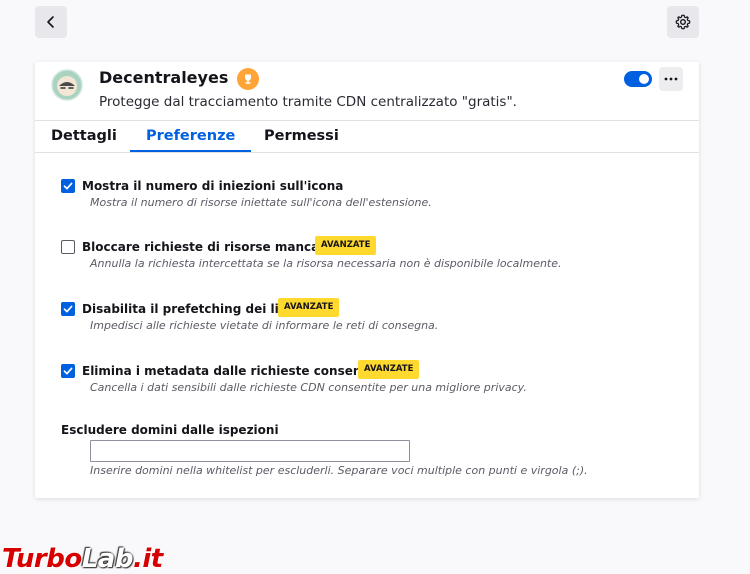  What do you see at coordinates (170, 430) in the screenshot?
I see `exclude-domains-label: Escludere domini dalle ispezioni` at bounding box center [170, 430].